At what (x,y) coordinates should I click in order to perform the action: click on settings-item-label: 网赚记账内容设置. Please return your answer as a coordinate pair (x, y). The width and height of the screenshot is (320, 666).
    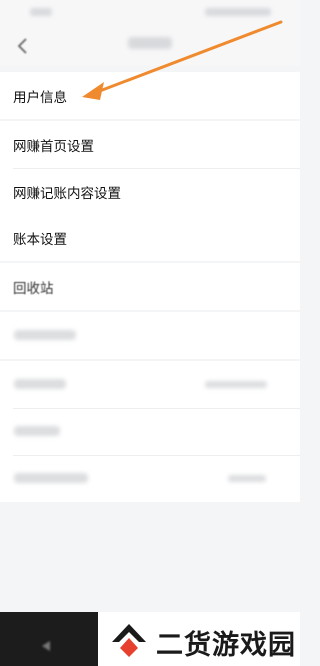
    Looking at the image, I should click on (67, 194).